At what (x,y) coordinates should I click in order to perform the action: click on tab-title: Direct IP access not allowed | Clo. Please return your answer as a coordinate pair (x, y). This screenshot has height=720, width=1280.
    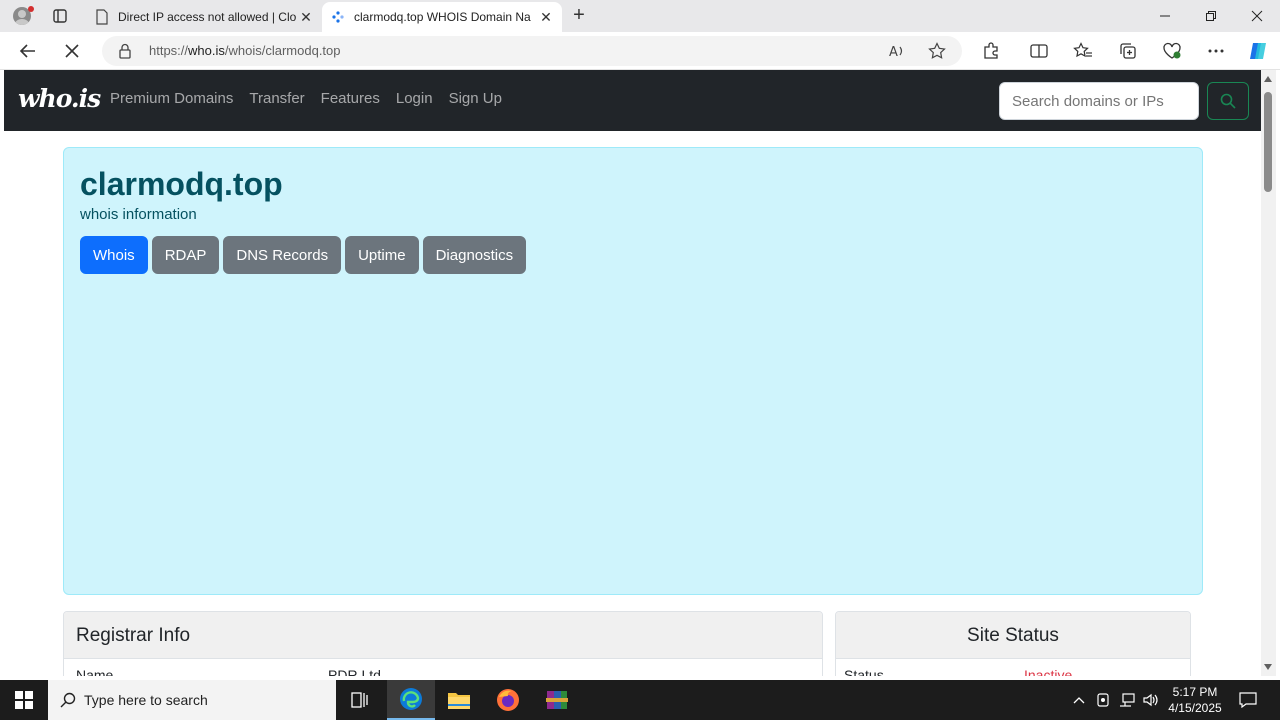
    Looking at the image, I should click on (207, 17).